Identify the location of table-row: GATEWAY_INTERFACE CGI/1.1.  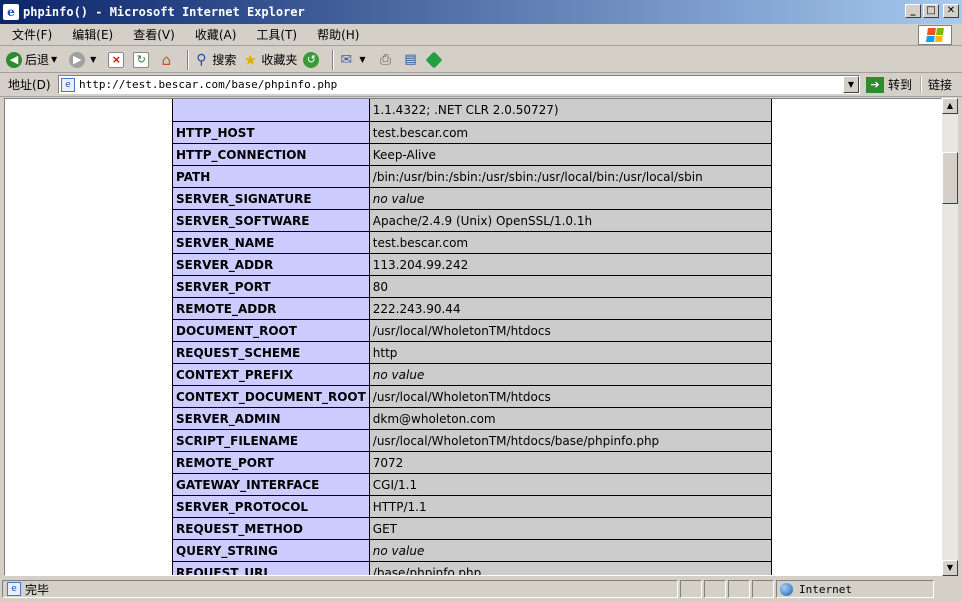
(472, 484).